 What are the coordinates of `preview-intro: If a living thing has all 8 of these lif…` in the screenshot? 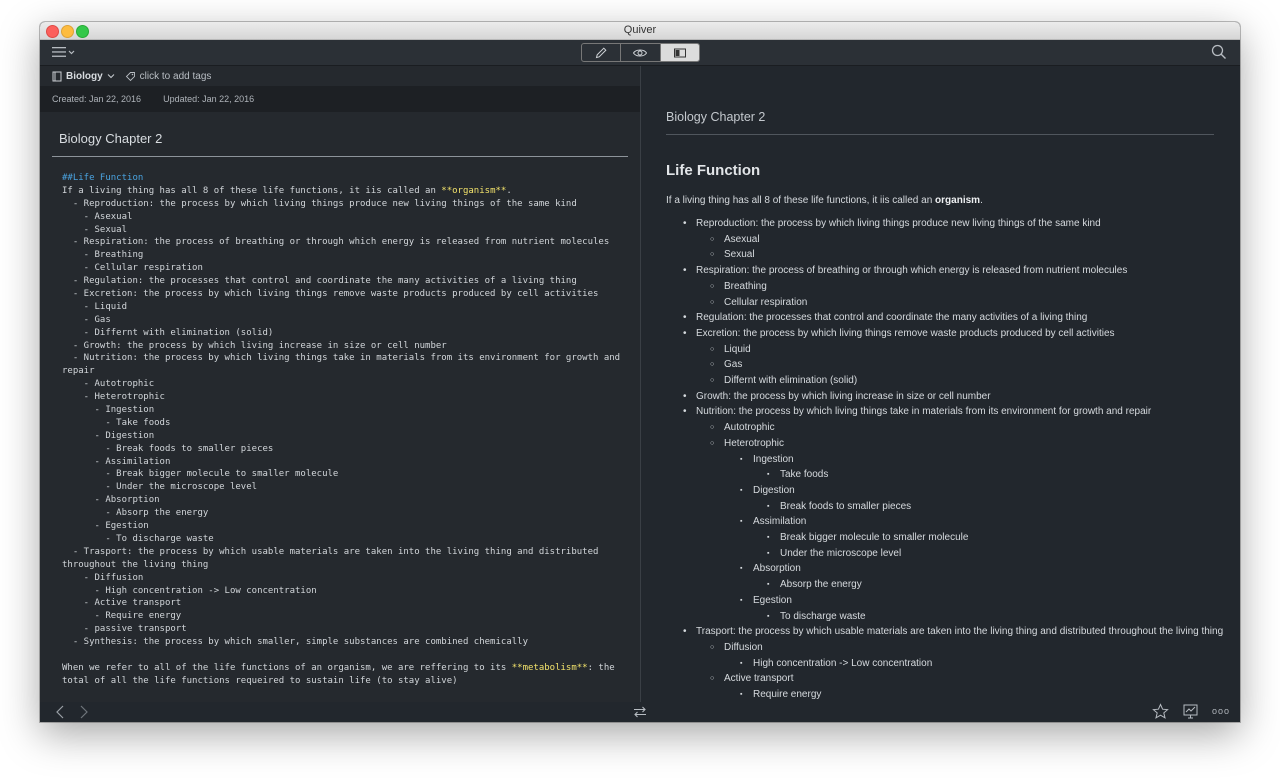 It's located at (824, 200).